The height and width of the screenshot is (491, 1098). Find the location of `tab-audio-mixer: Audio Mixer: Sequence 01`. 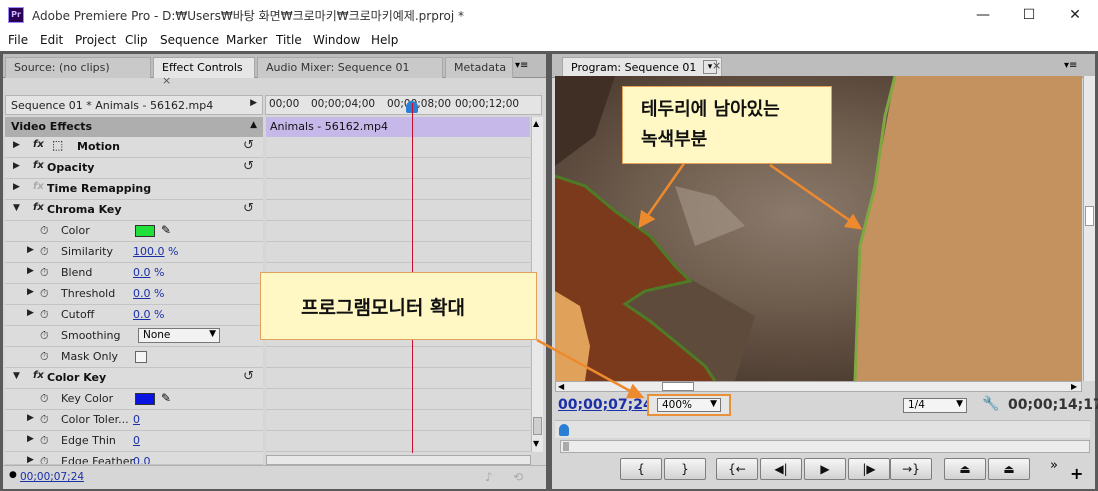

tab-audio-mixer: Audio Mixer: Sequence 01 is located at coordinates (350, 67).